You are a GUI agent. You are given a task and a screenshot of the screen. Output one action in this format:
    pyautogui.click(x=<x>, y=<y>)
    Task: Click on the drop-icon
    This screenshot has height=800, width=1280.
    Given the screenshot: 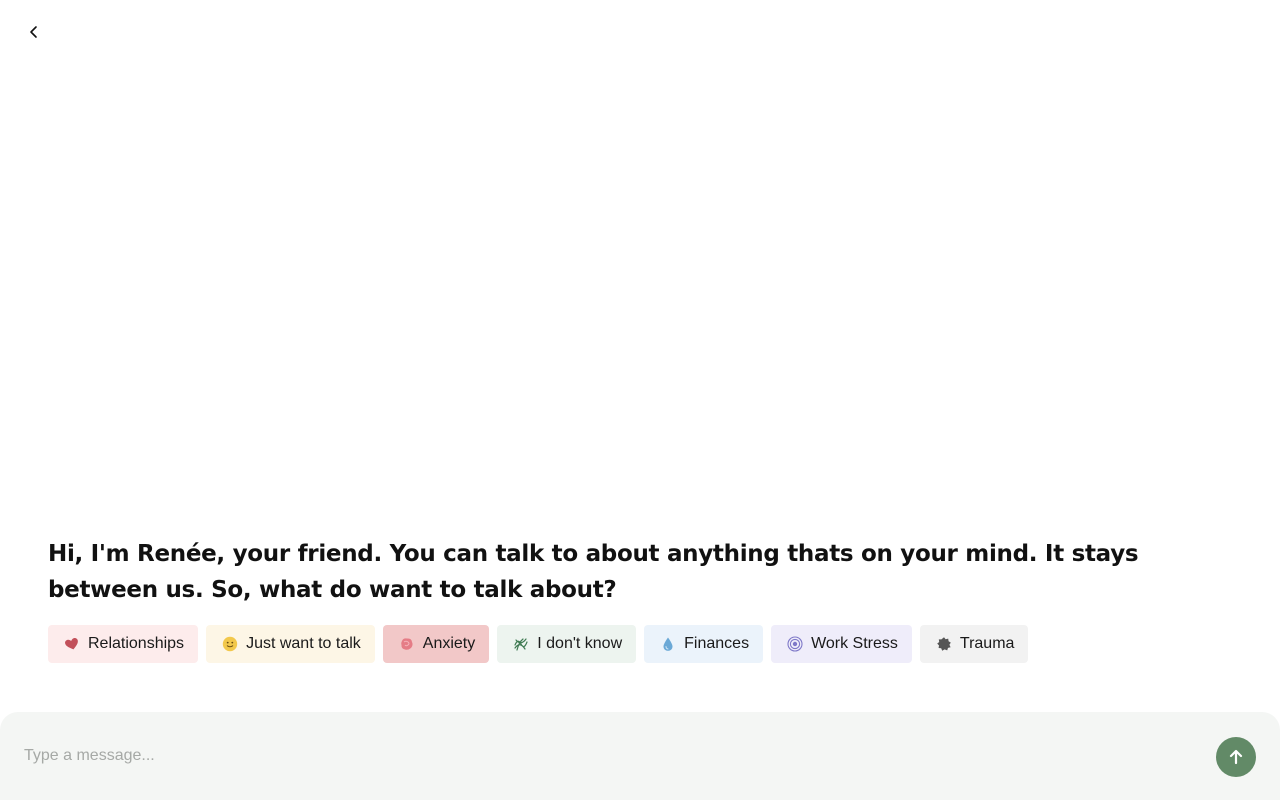 What is the action you would take?
    pyautogui.click(x=668, y=644)
    